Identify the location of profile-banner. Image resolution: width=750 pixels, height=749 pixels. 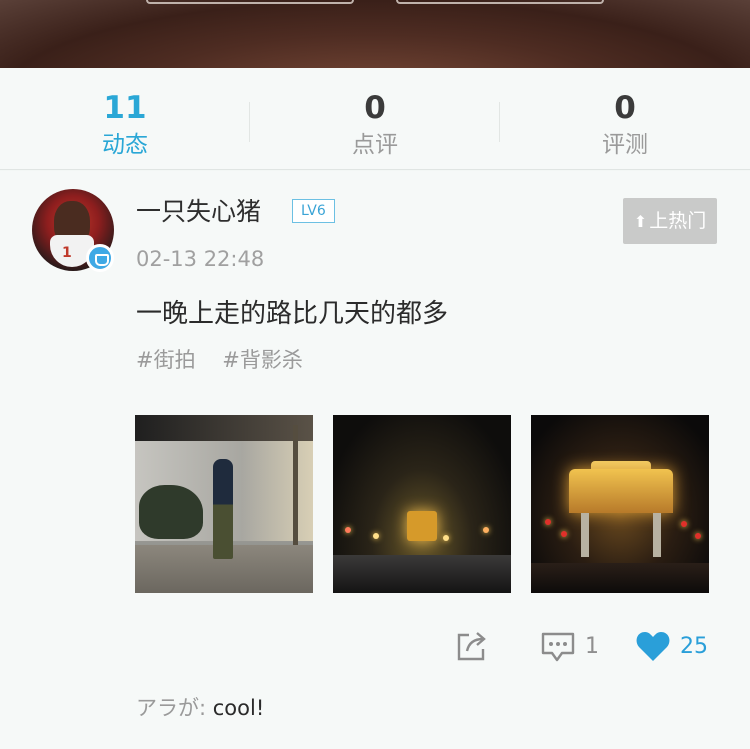
(375, 34).